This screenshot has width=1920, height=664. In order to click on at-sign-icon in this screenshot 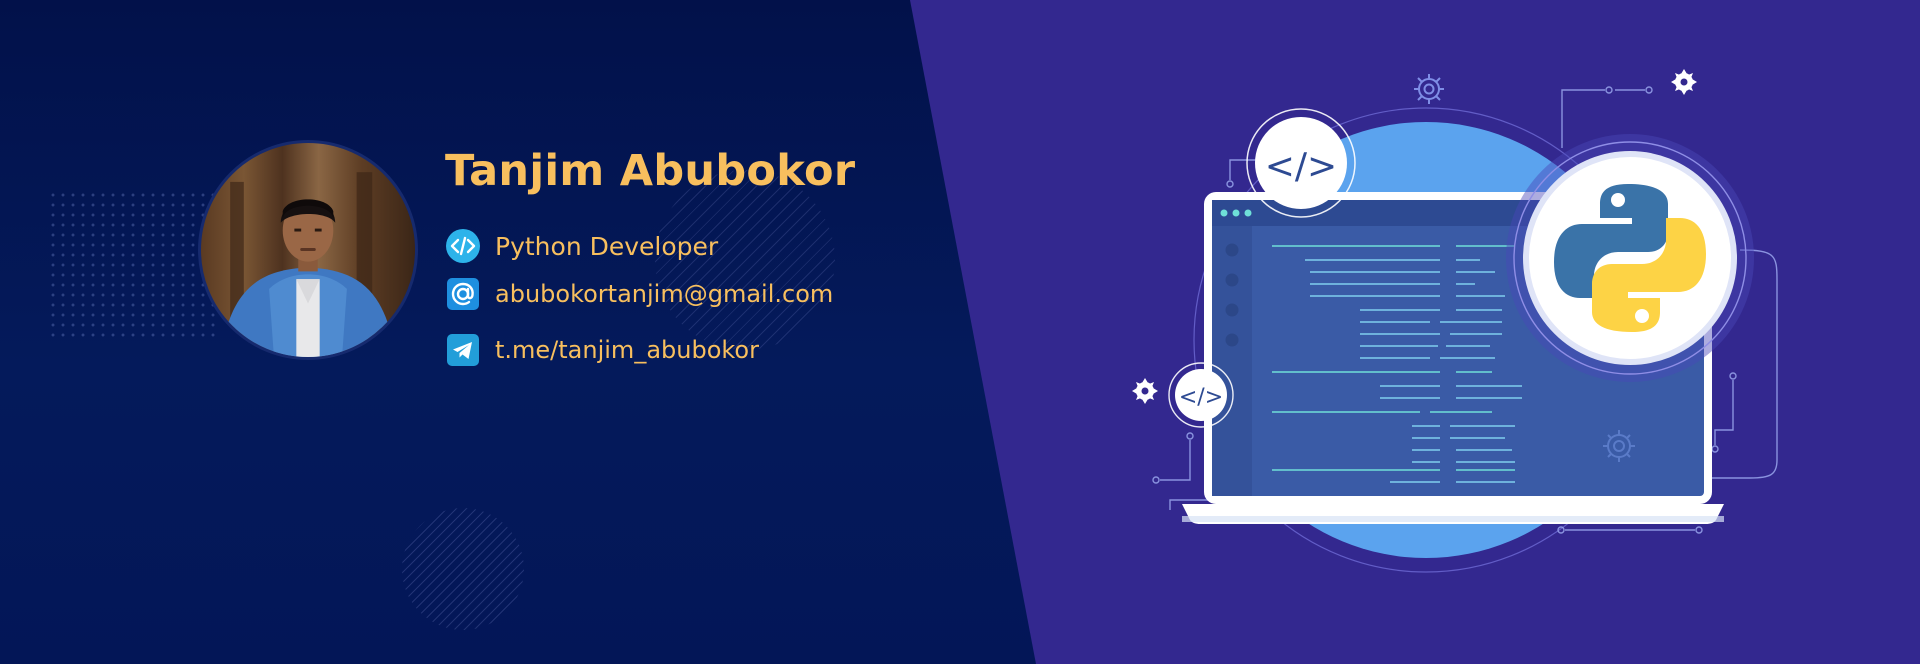, I will do `click(463, 294)`.